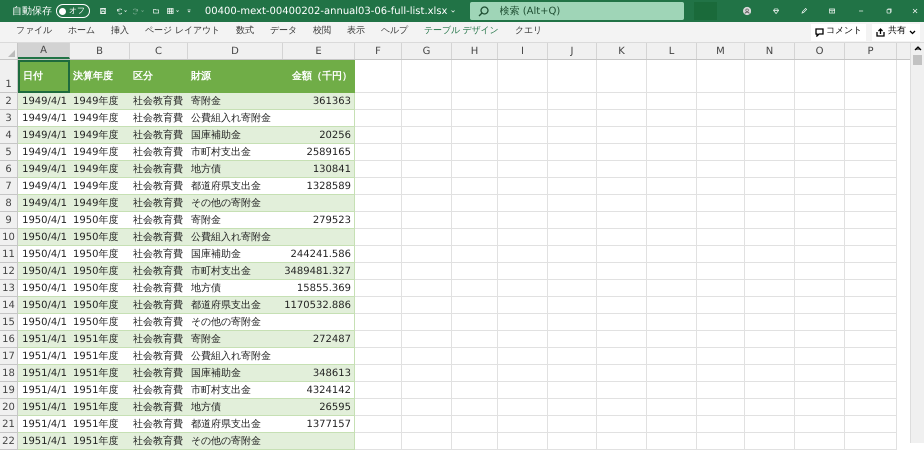  I want to click on file-name: 00400-mext-00400202-annual03-06-full-list.xlsx, so click(326, 11).